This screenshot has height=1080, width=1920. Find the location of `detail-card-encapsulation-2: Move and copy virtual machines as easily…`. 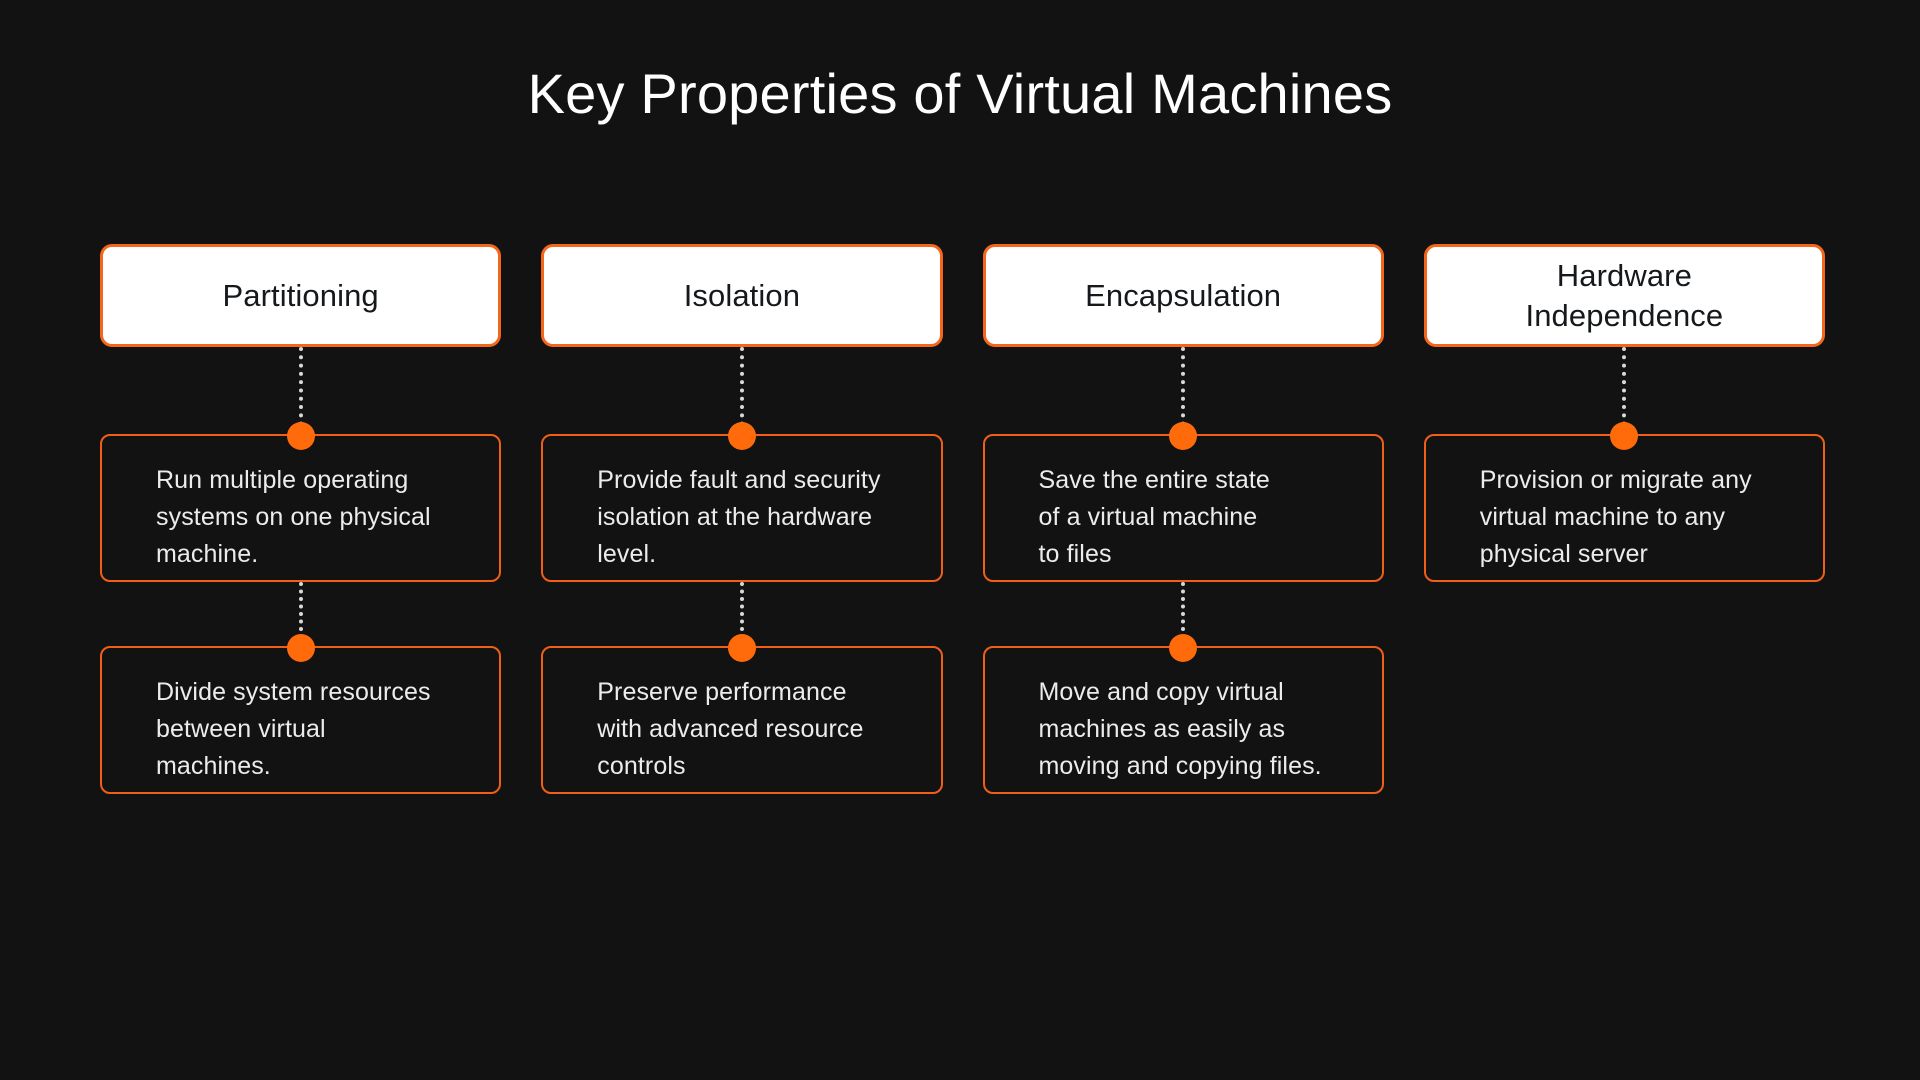

detail-card-encapsulation-2: Move and copy virtual machines as easily… is located at coordinates (1183, 714).